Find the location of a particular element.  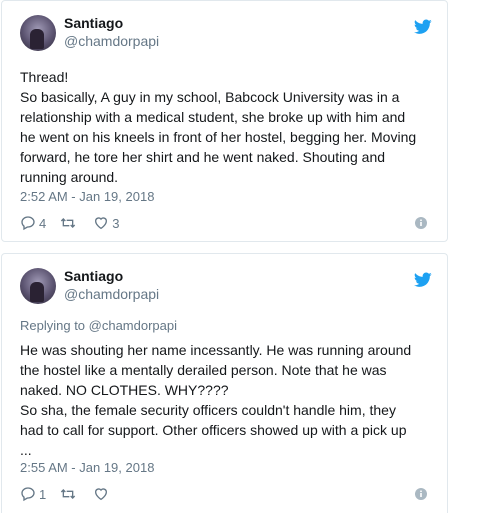

tweet-actions: 1 is located at coordinates (73, 494).